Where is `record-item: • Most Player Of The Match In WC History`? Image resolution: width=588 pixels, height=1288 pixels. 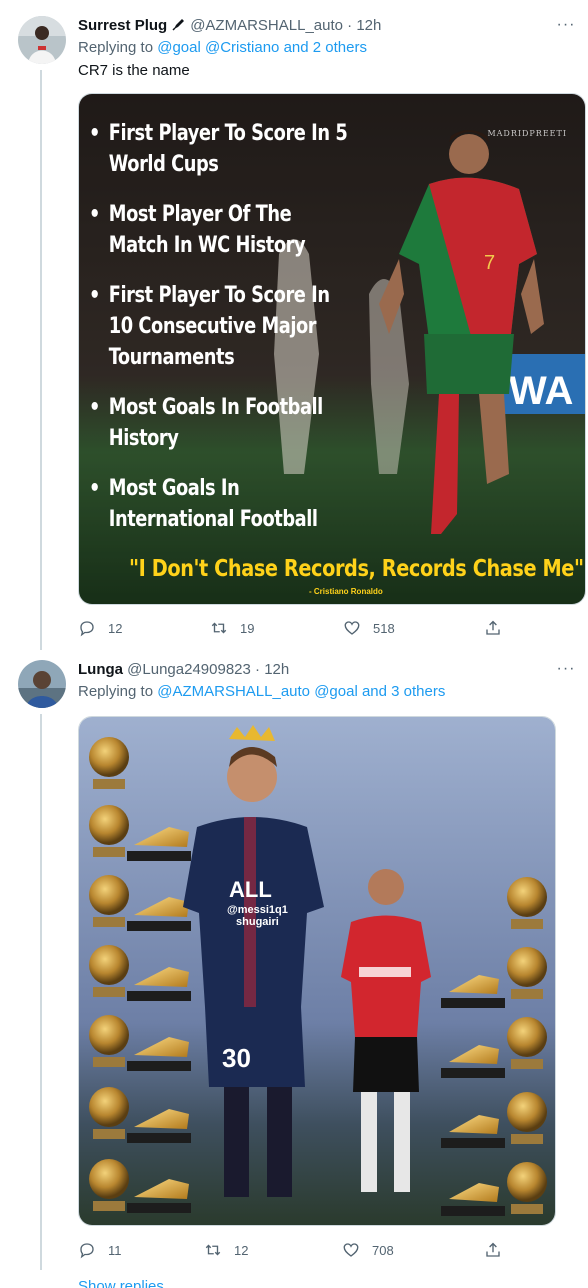
record-item: • Most Player Of The Match In WC History is located at coordinates (219, 230).